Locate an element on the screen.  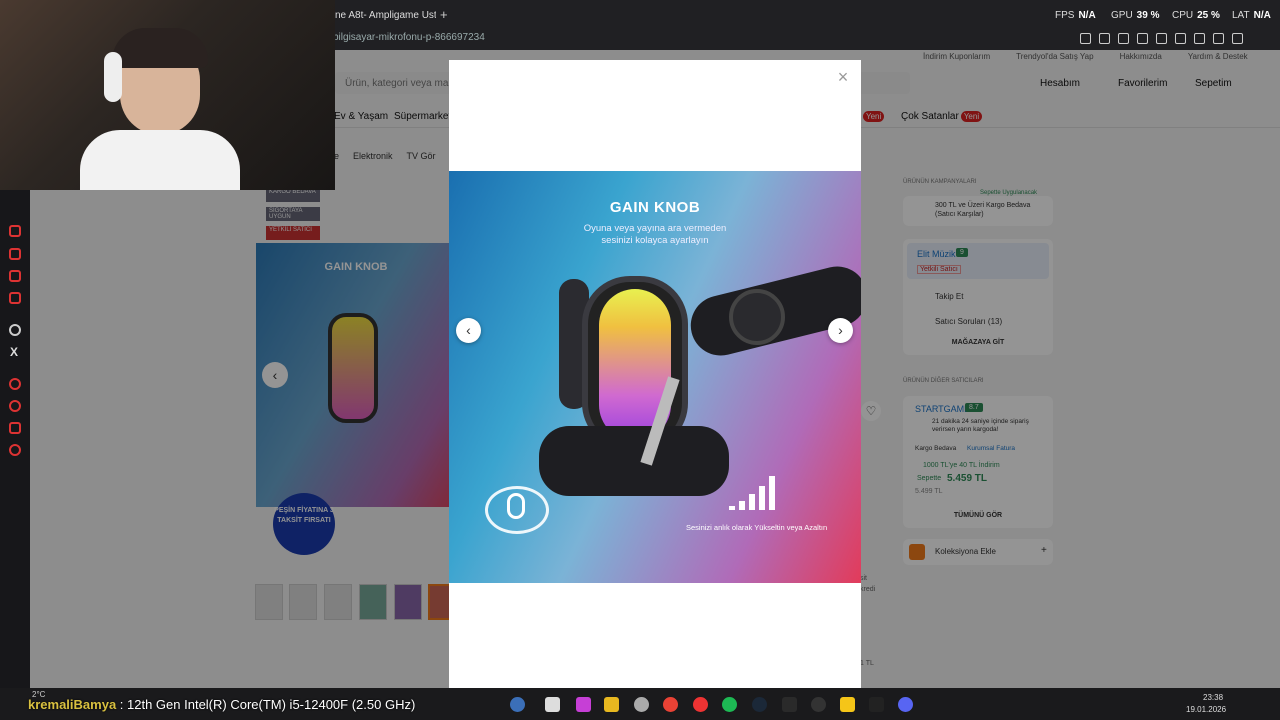
chrome-icon is located at coordinates (670, 704).